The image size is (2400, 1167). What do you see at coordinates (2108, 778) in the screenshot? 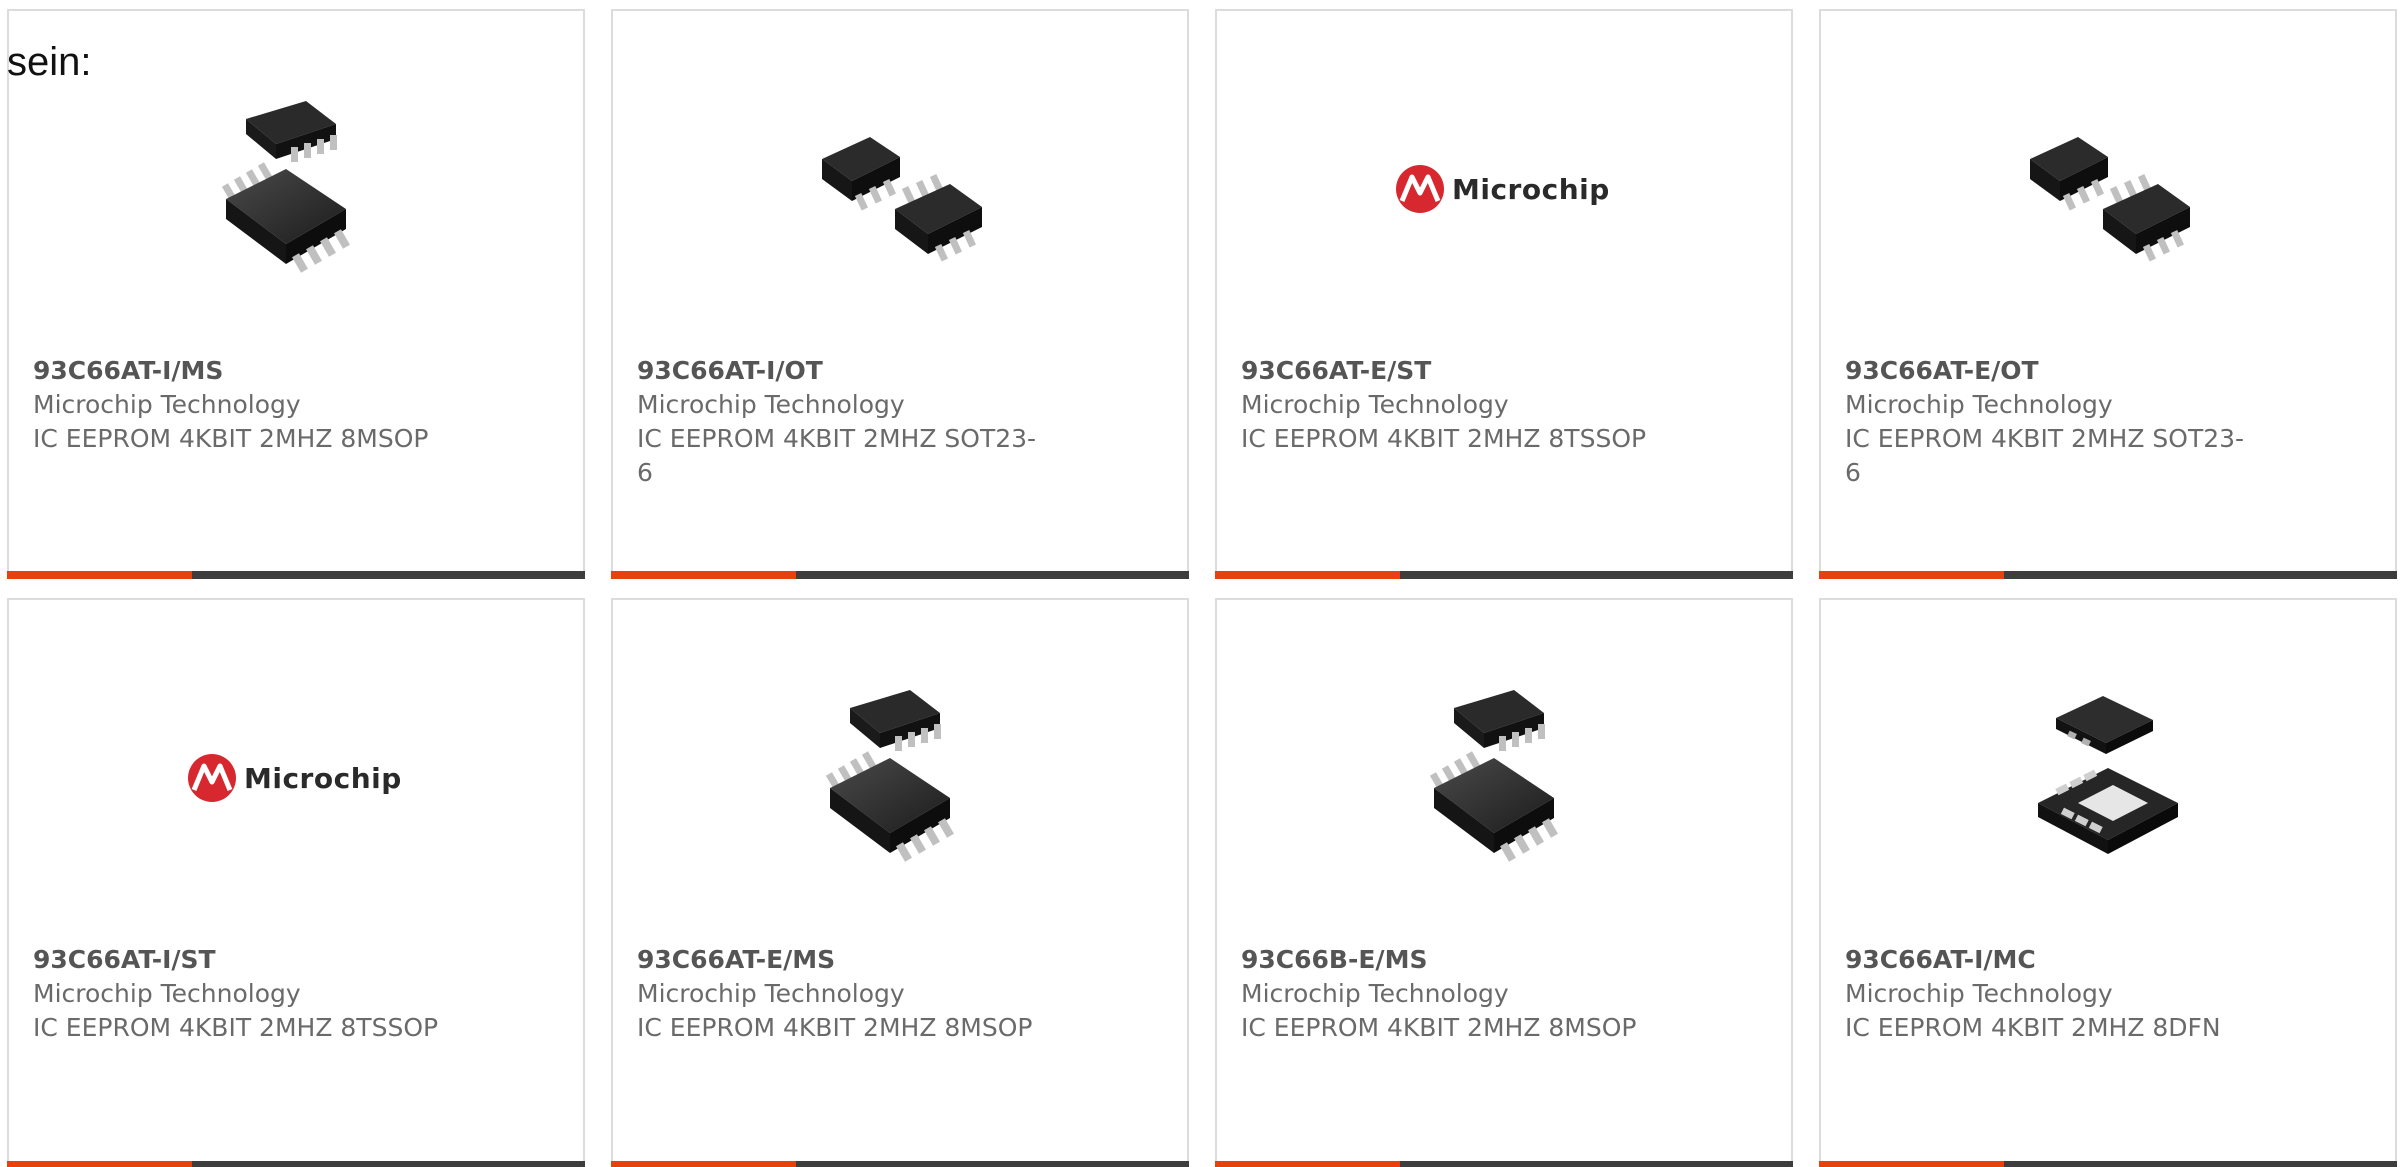
I see `dfn-8-chip-icon` at bounding box center [2108, 778].